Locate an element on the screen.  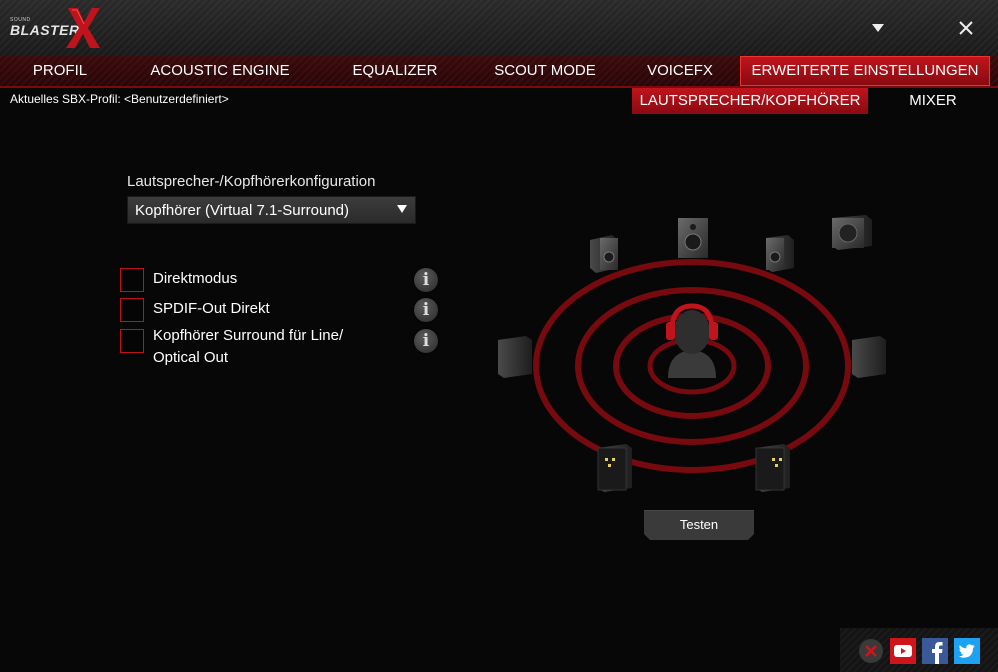
tab-scout-mode: SCOUT MODE is located at coordinates (545, 71).